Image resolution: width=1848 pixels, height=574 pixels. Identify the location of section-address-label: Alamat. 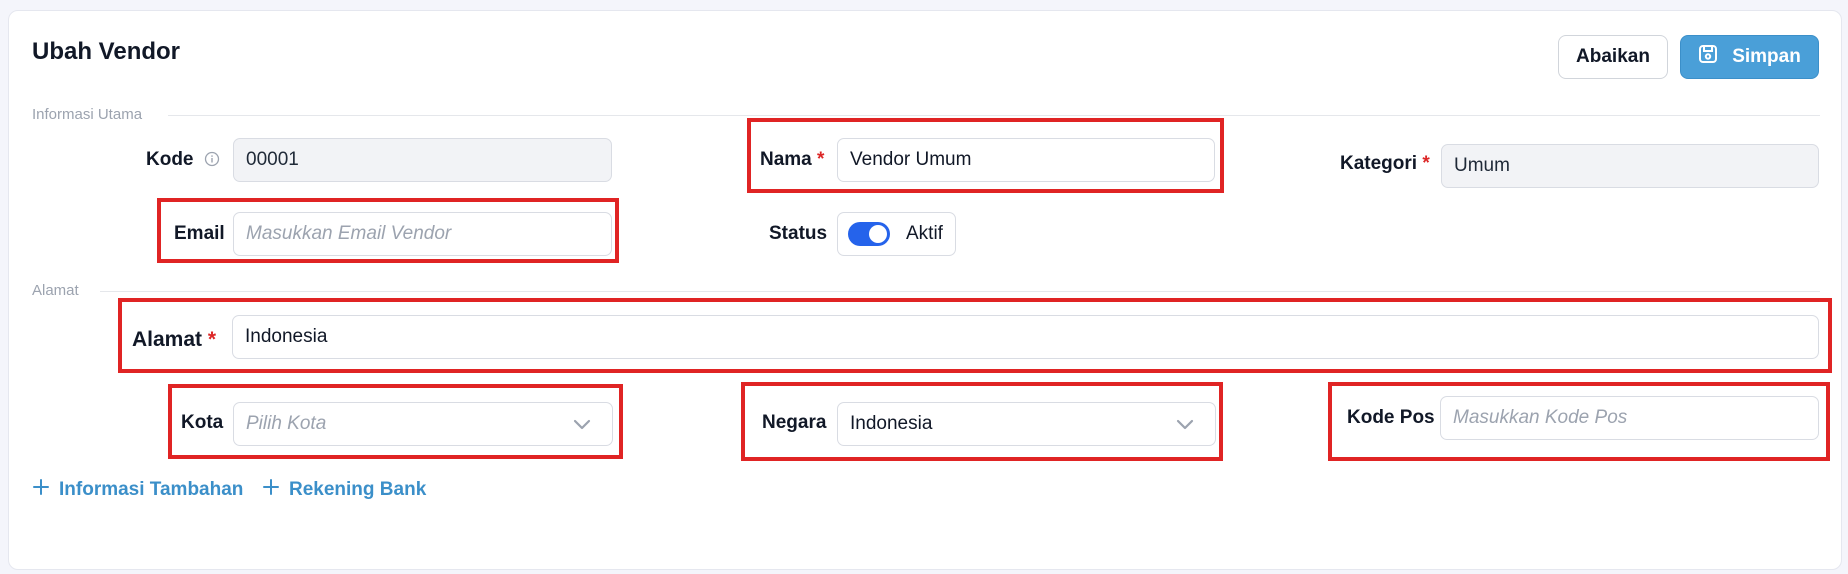
(55, 290).